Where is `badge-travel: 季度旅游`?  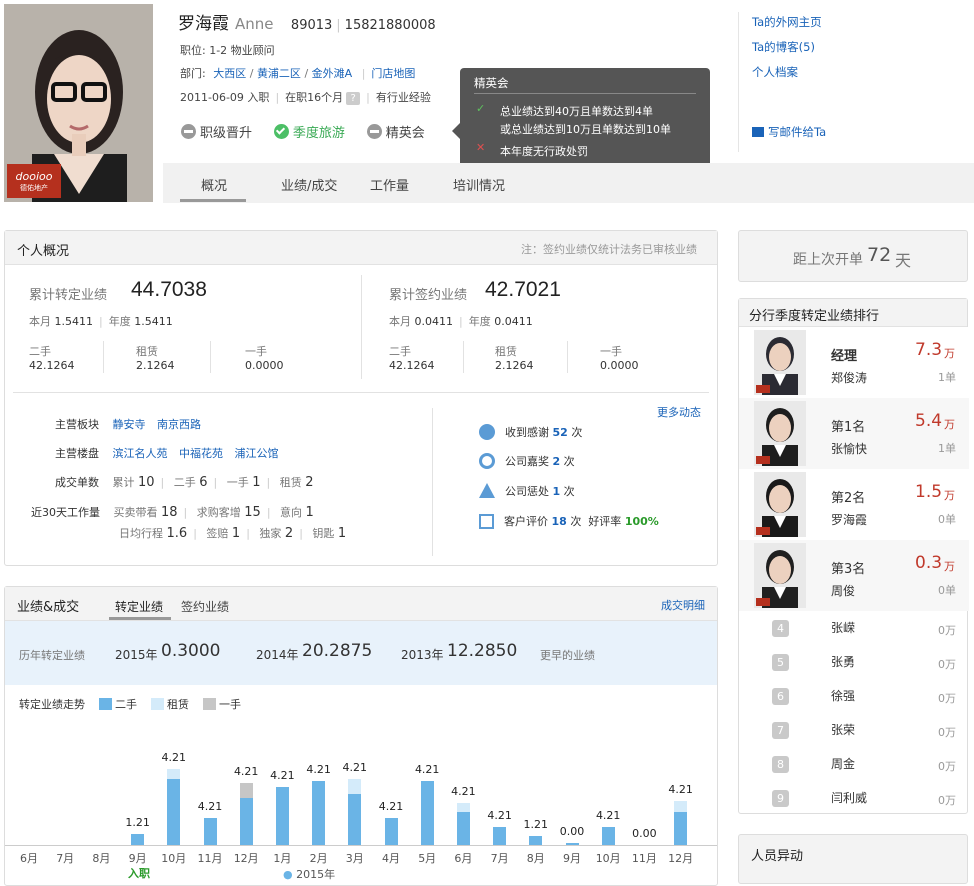
badge-travel: 季度旅游 is located at coordinates (309, 131).